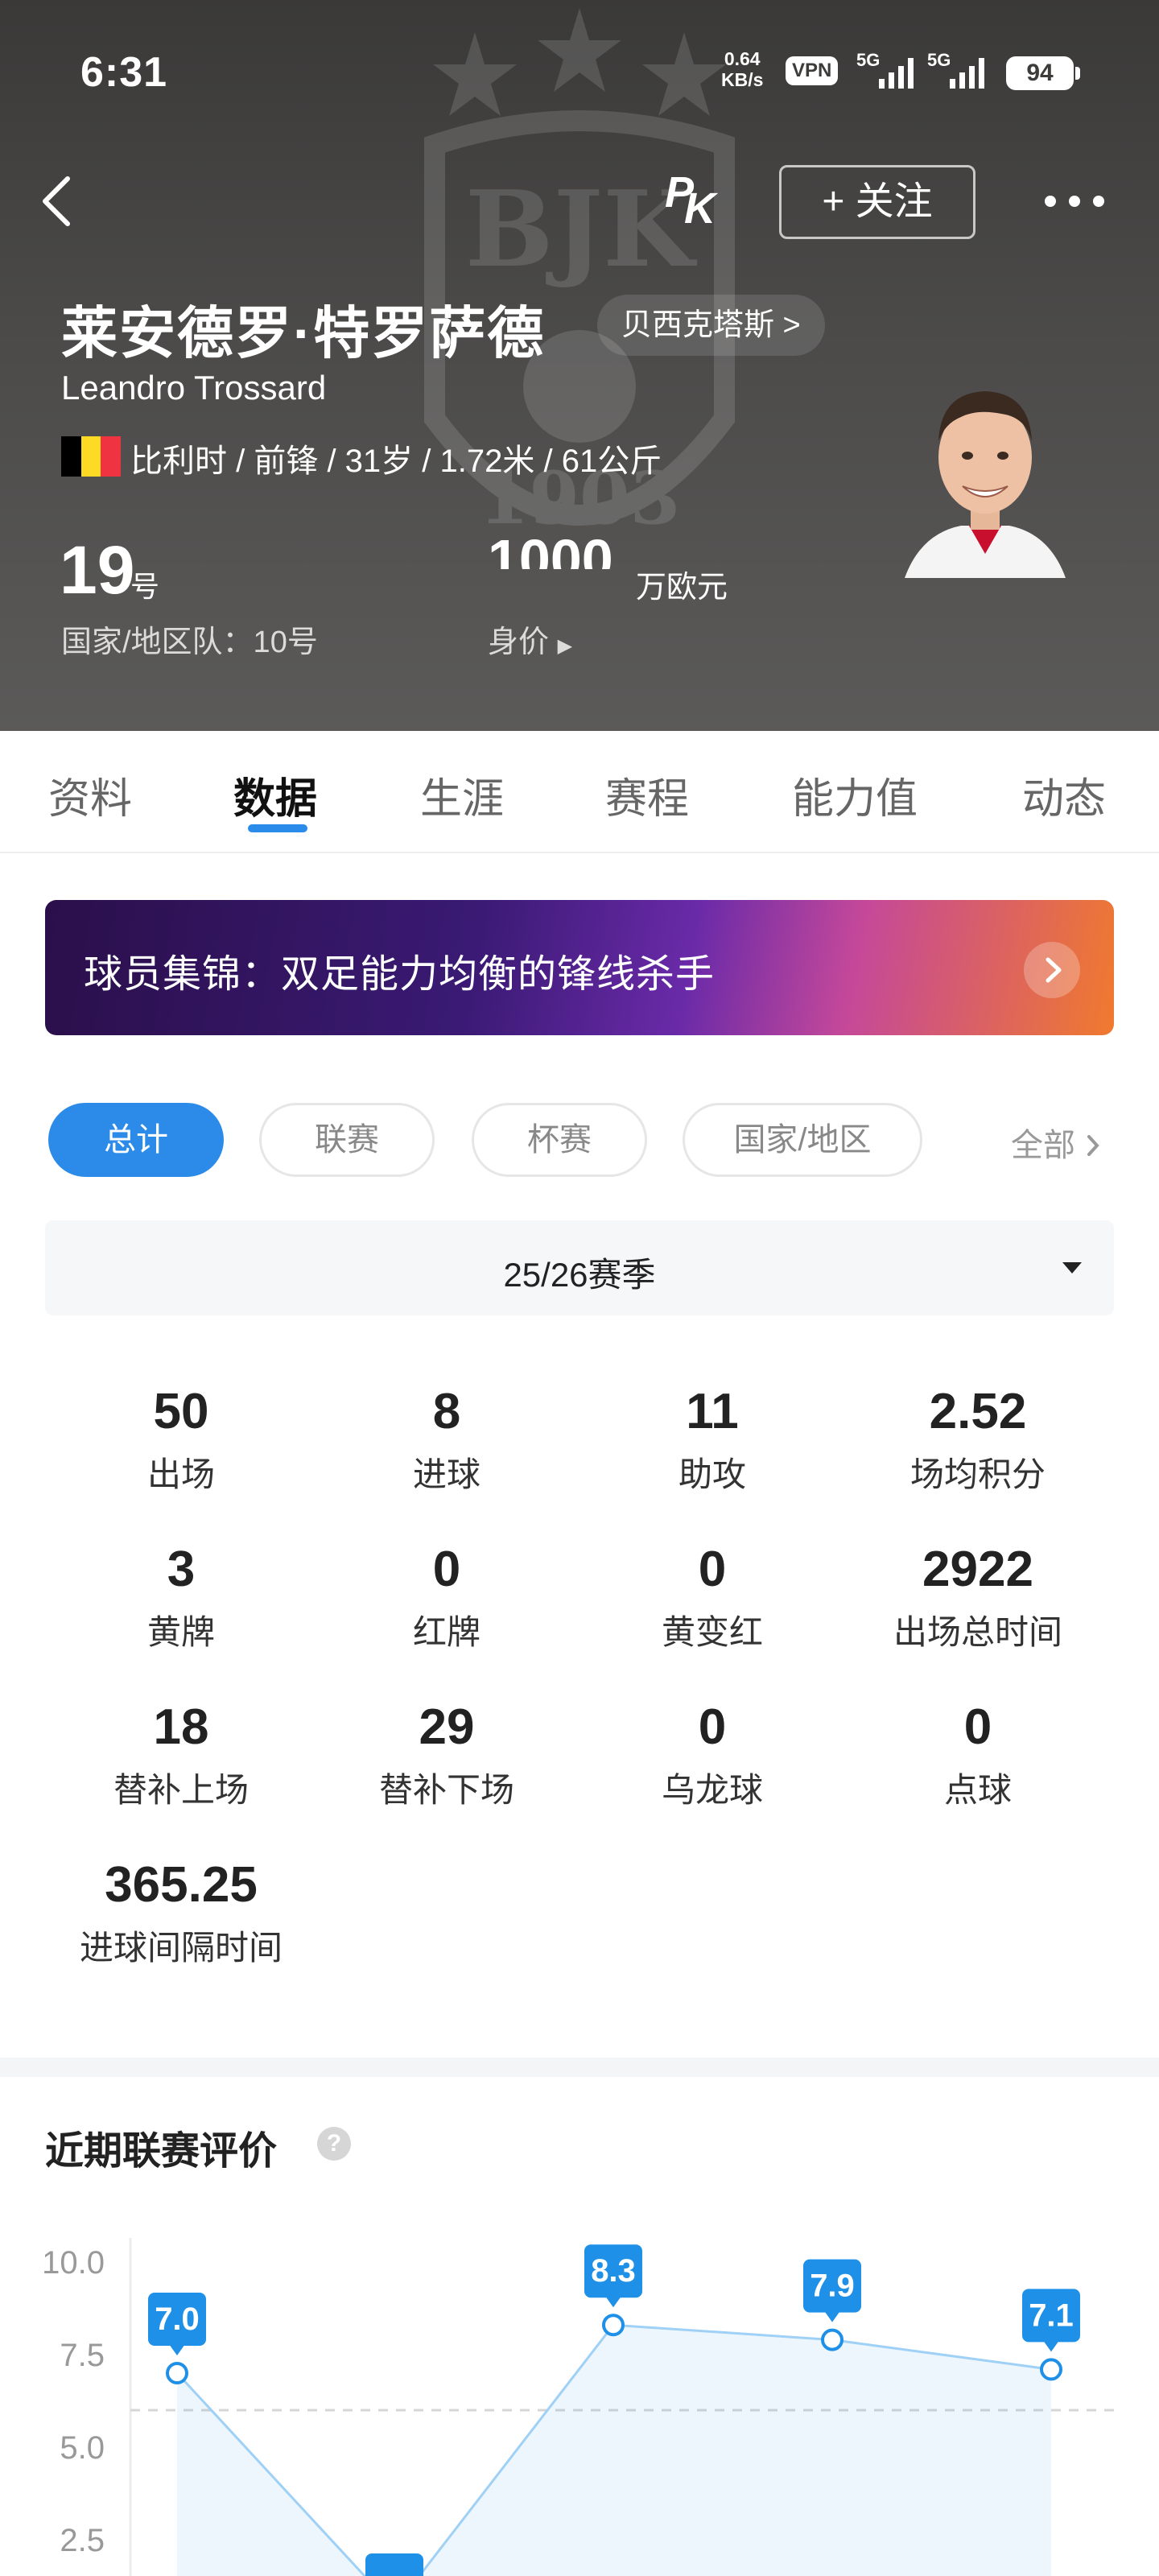  Describe the element at coordinates (565, 646) in the screenshot. I see `caret-right-icon: ▶` at that location.